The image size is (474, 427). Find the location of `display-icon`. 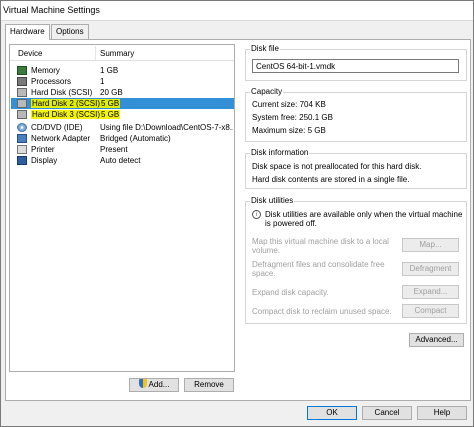

display-icon is located at coordinates (22, 160).